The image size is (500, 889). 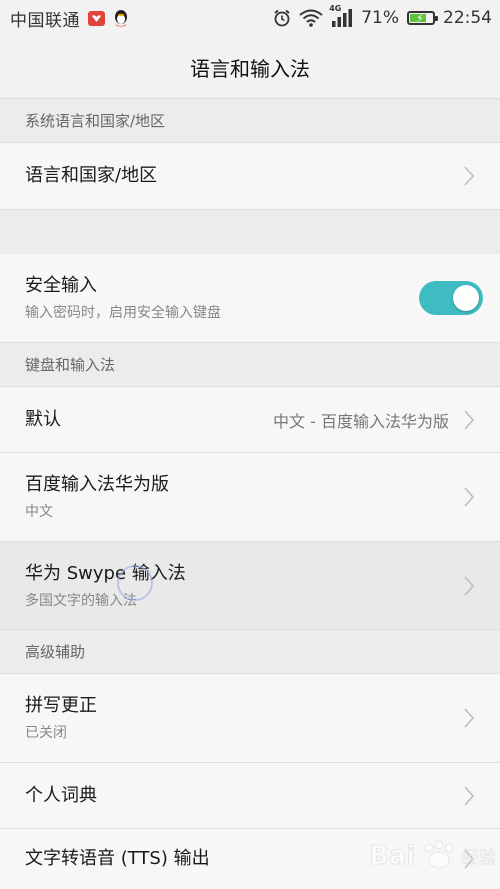 I want to click on battery-icon: ⚡, so click(x=422, y=18).